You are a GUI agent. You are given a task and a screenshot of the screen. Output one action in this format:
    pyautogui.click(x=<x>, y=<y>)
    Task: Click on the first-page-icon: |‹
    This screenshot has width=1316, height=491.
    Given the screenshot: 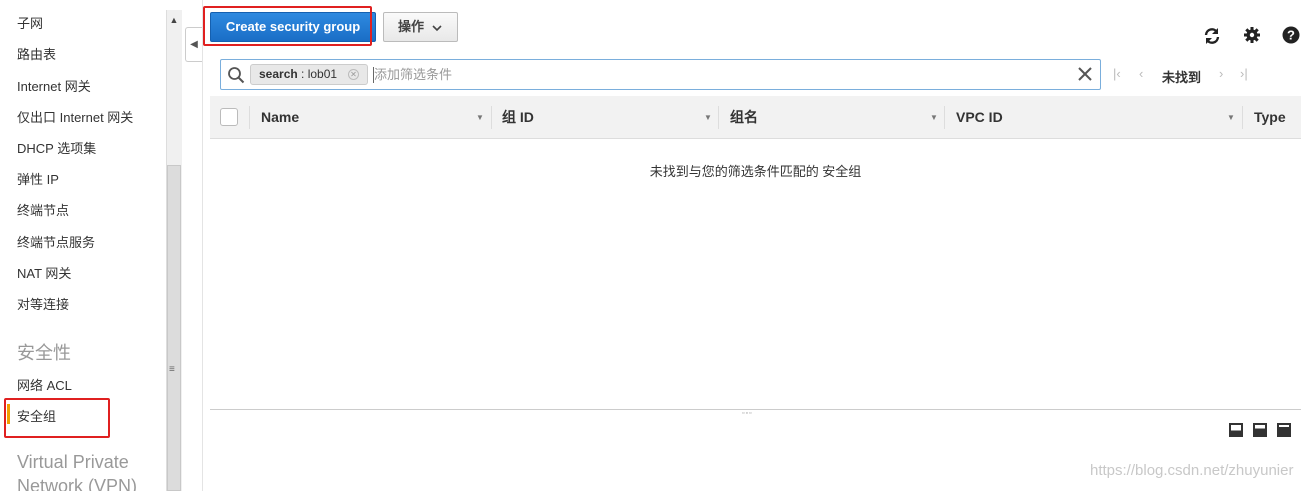 What is the action you would take?
    pyautogui.click(x=1117, y=73)
    